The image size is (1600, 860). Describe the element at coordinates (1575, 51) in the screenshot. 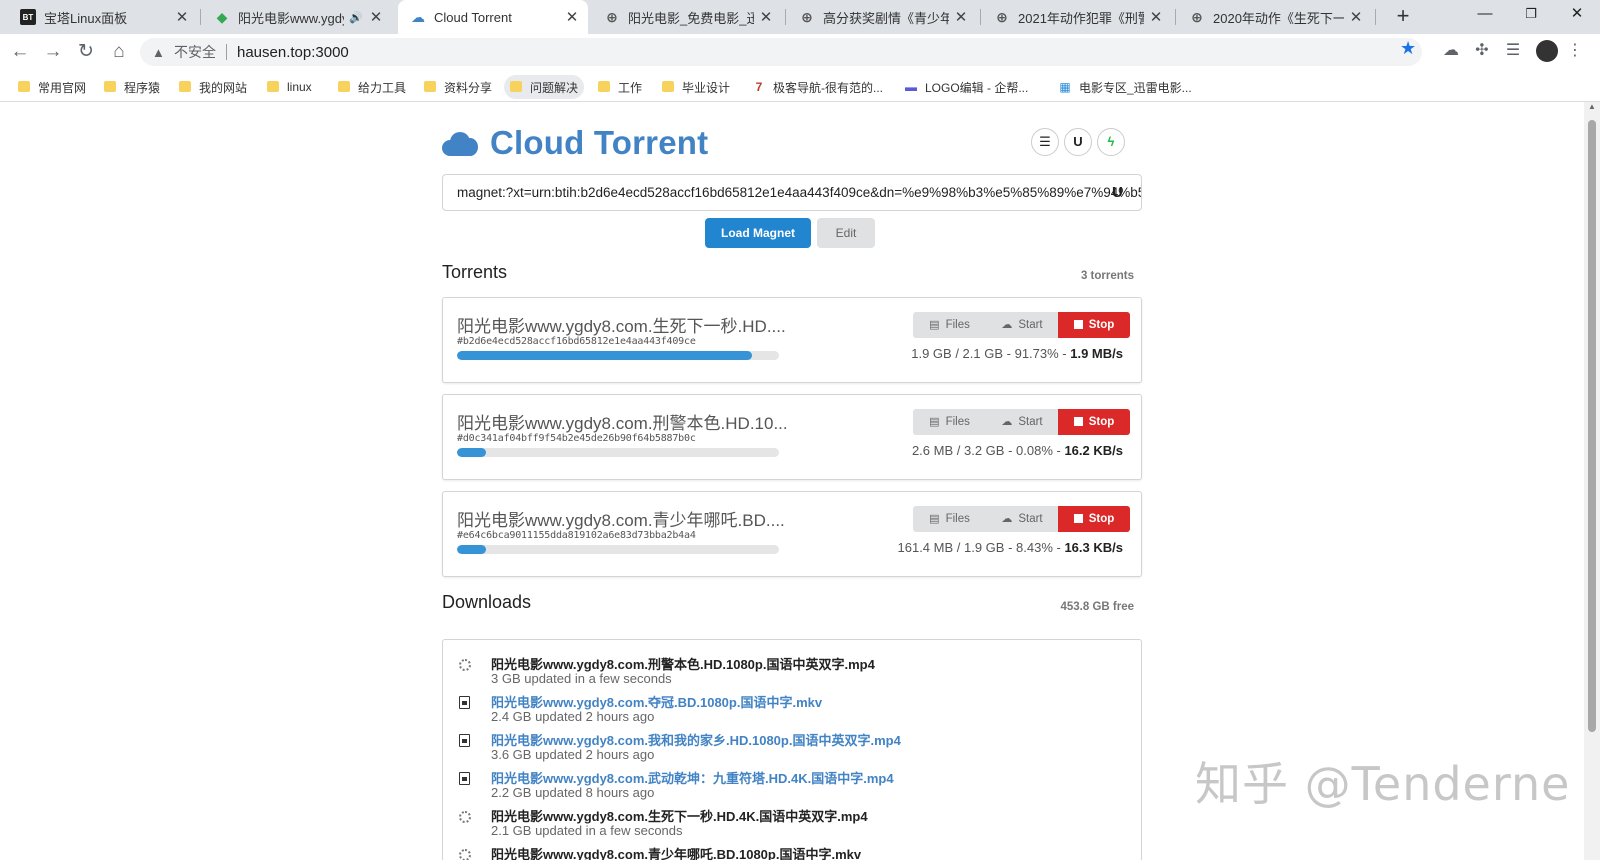

I see `menu-dots-icon: ⋮` at that location.